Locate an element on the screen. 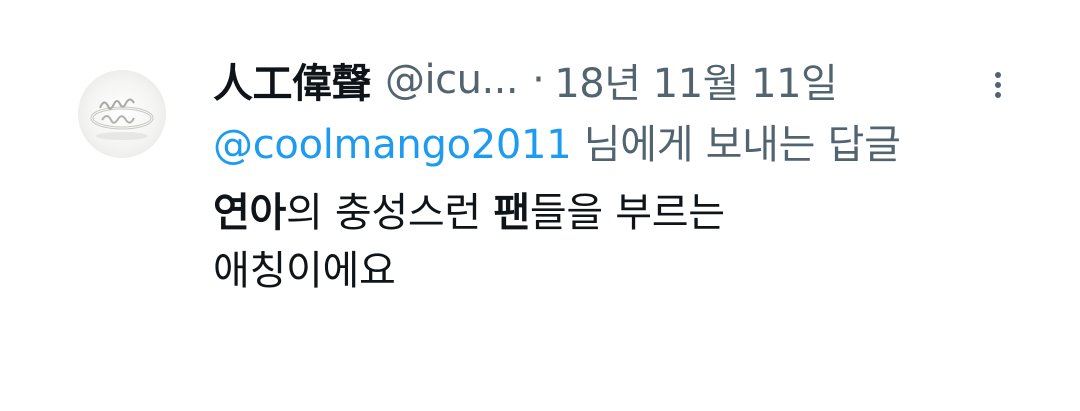  tweet-text-bold: 연아 is located at coordinates (249, 213).